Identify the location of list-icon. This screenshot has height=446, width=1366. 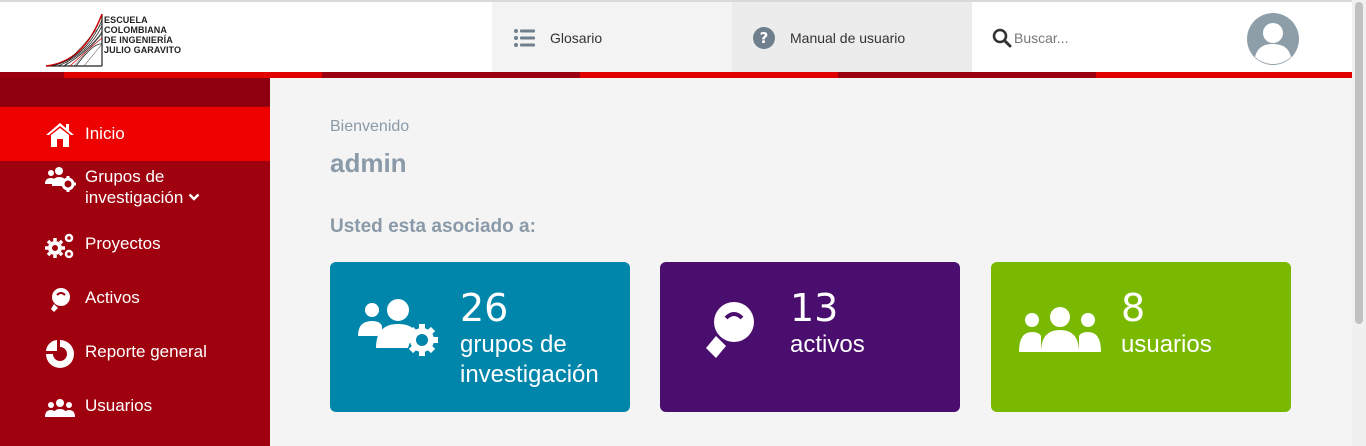
(524, 38).